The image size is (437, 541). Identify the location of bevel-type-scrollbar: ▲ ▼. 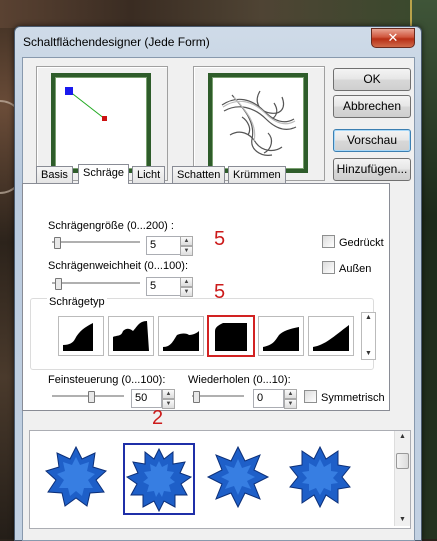
(368, 336).